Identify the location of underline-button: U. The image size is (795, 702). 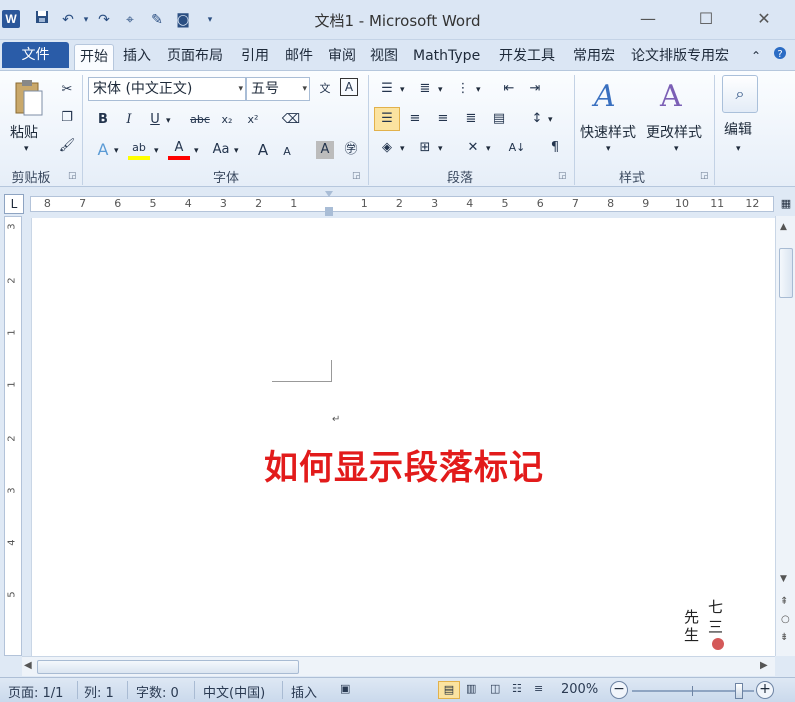
(155, 120).